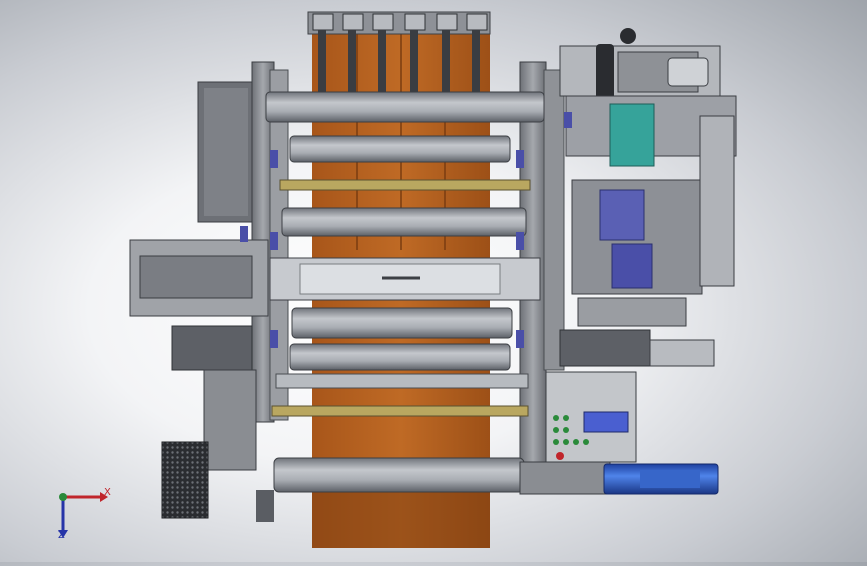 The image size is (867, 566). What do you see at coordinates (83, 513) in the screenshot?
I see `coordinate-triad: X Z` at bounding box center [83, 513].